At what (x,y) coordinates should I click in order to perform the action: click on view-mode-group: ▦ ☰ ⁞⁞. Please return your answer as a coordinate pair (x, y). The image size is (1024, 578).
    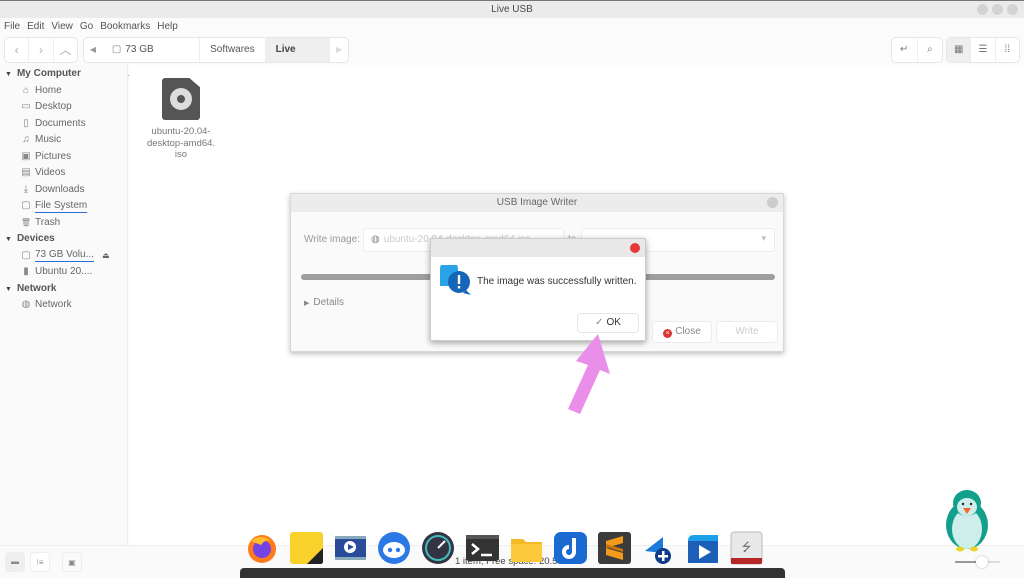
    Looking at the image, I should click on (983, 50).